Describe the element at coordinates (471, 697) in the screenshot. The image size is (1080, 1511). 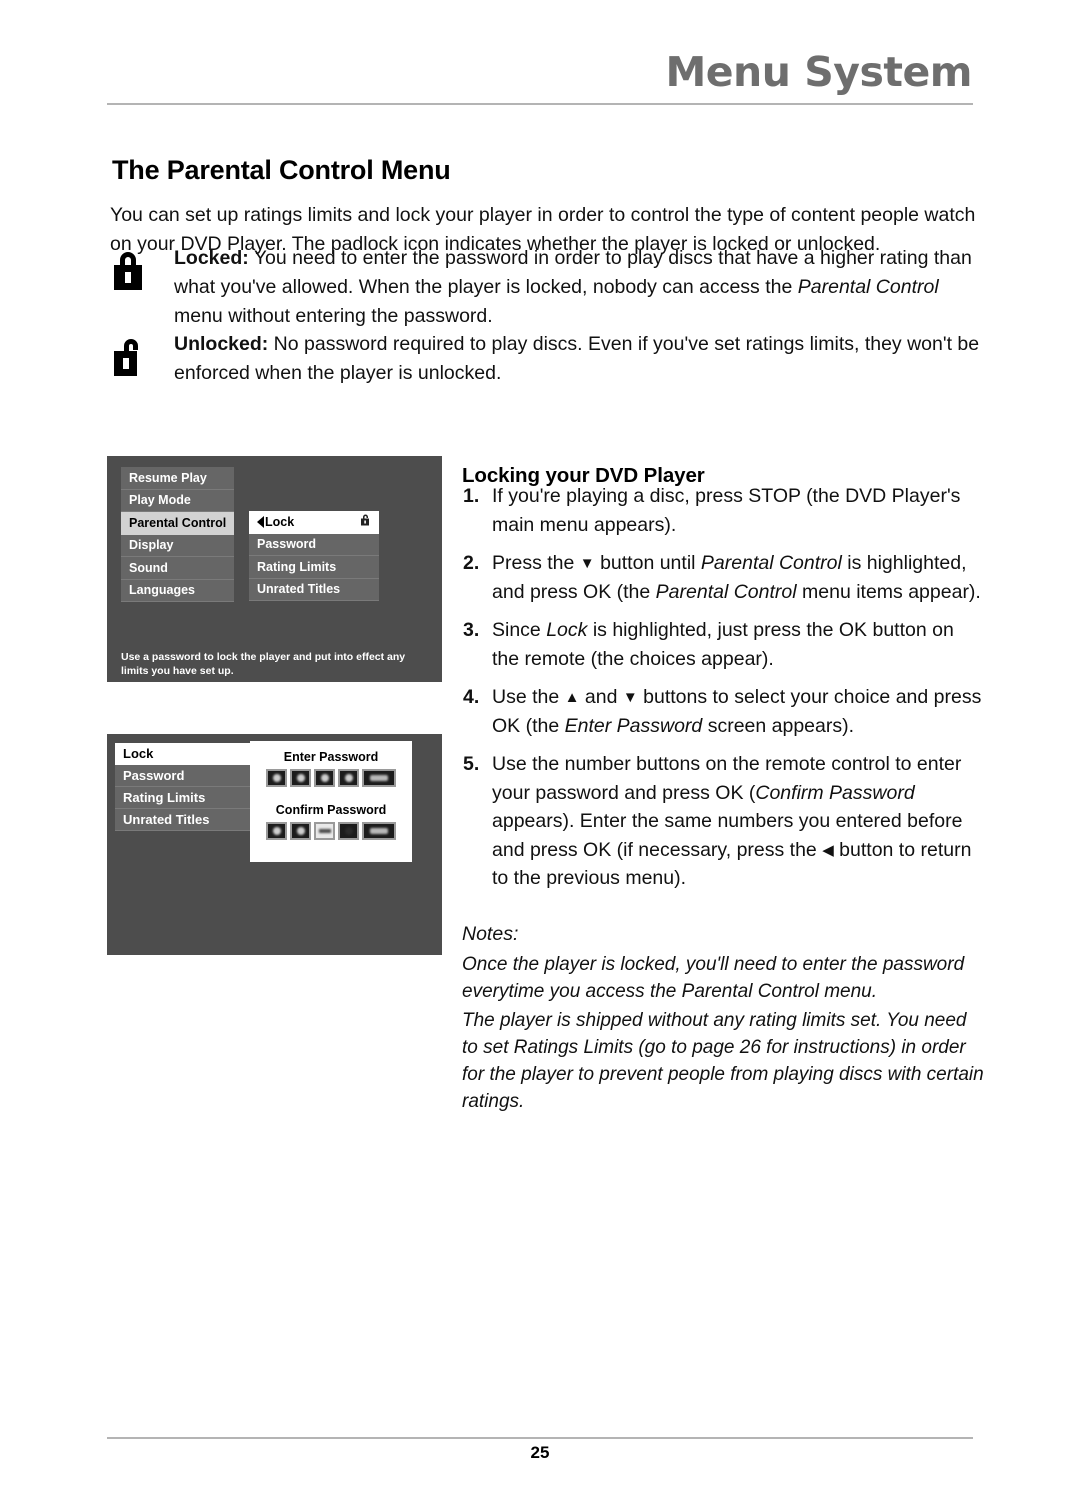
I see `step-number: 4.` at that location.